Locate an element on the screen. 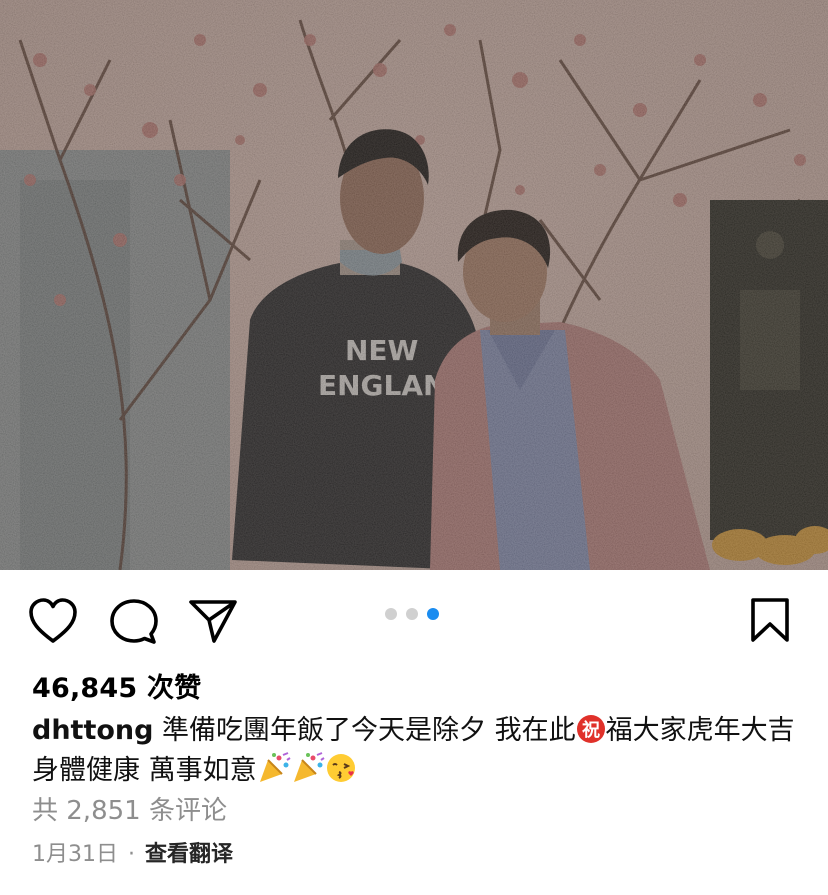 The width and height of the screenshot is (828, 895). kissing-face-icon is located at coordinates (341, 768).